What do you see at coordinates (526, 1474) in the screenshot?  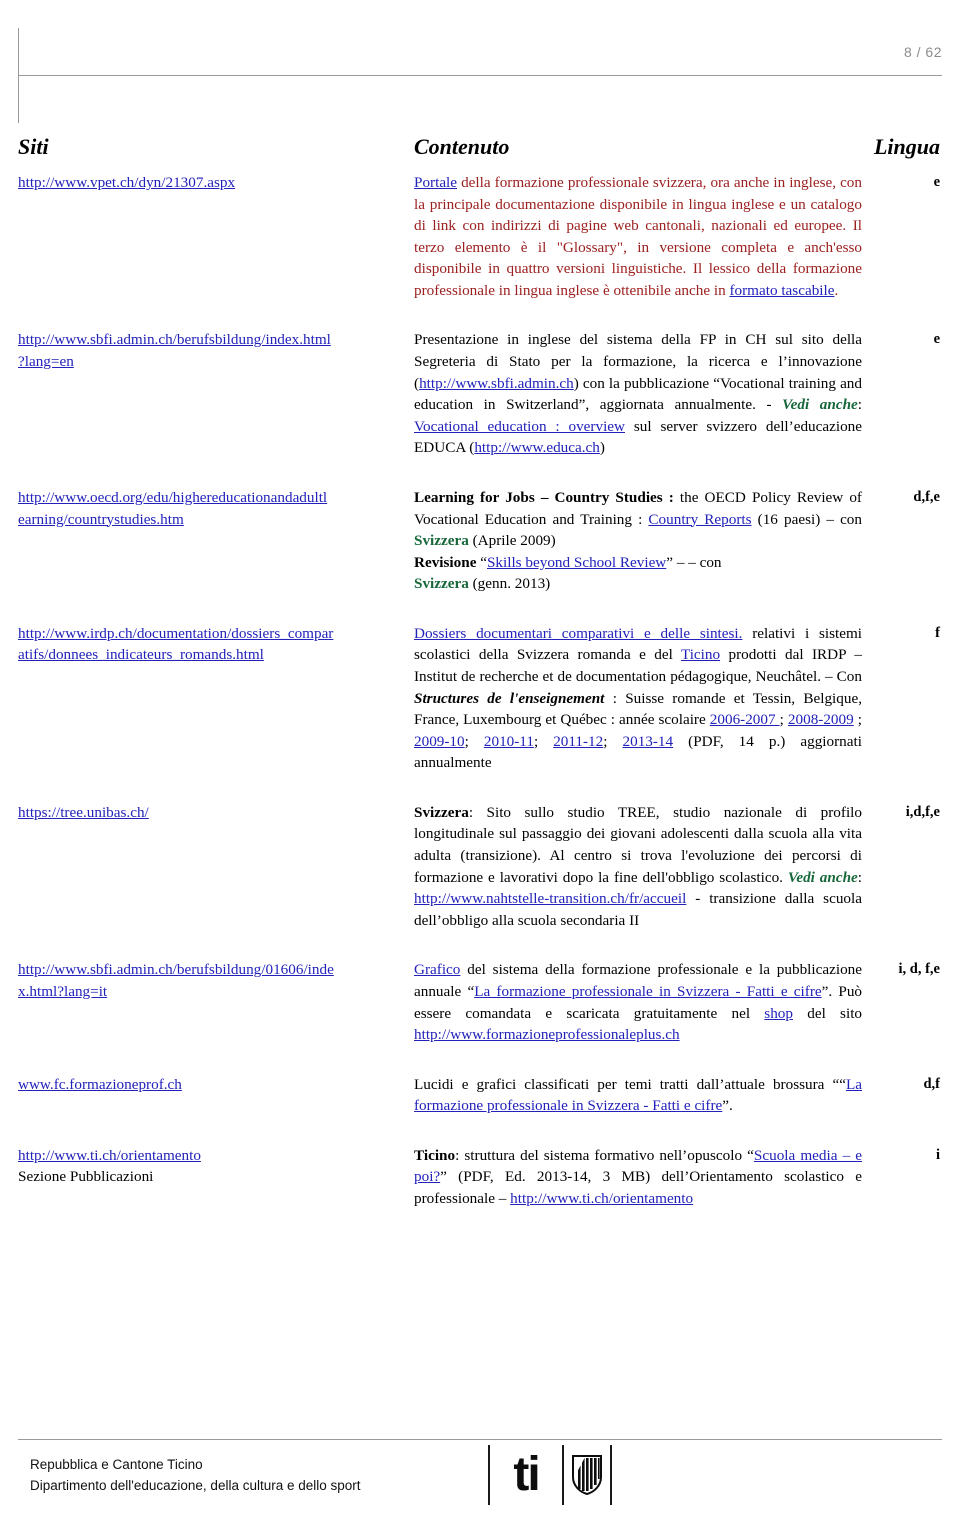 I see `logo-wordmark-ti: ti` at bounding box center [526, 1474].